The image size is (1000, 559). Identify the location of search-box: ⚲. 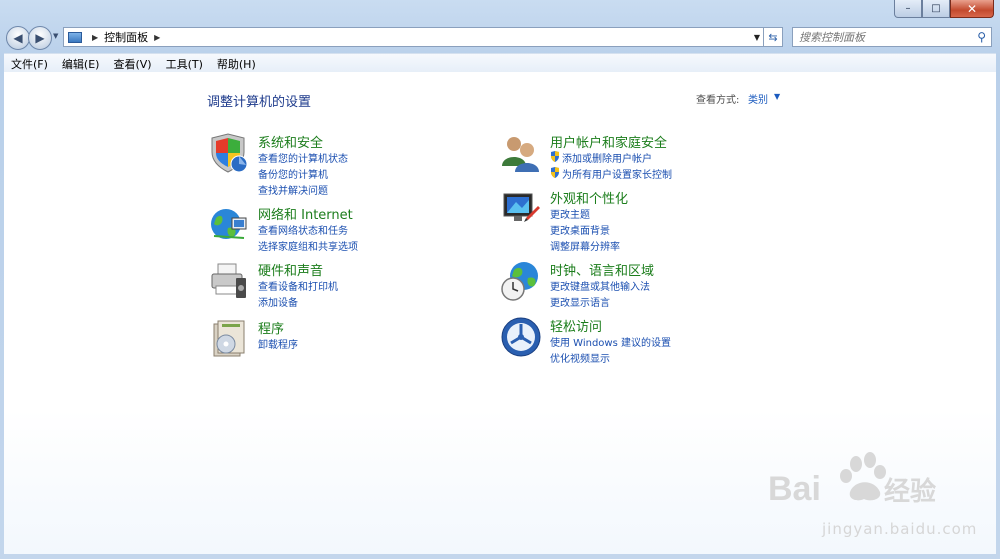
(892, 37).